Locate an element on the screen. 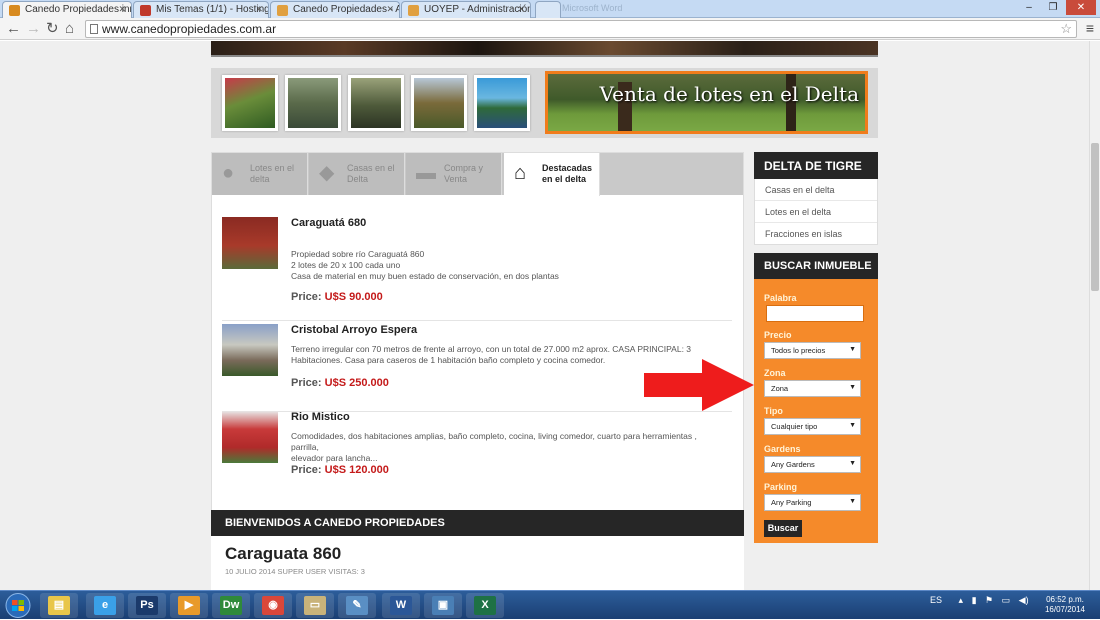 The image size is (1100, 620). ghost-window-title: Microsoft Word is located at coordinates (592, 8).